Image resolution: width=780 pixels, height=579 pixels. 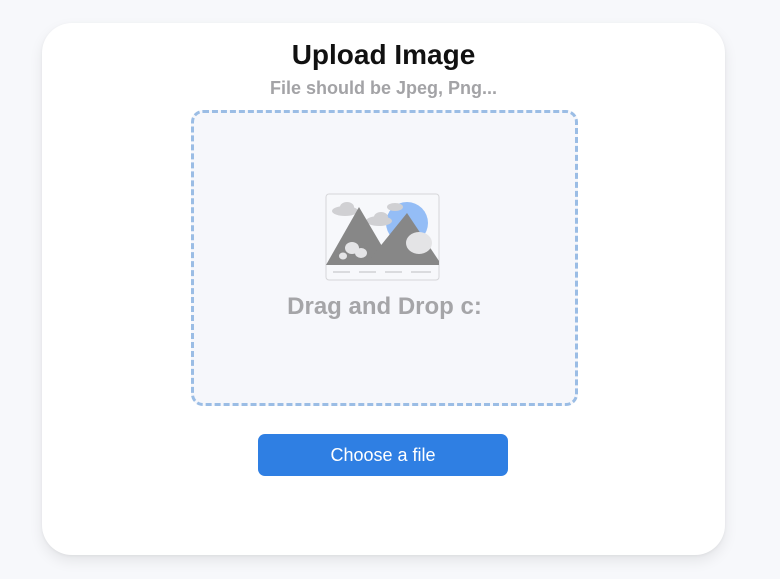 I want to click on page-title: Upload Image, so click(x=383, y=54).